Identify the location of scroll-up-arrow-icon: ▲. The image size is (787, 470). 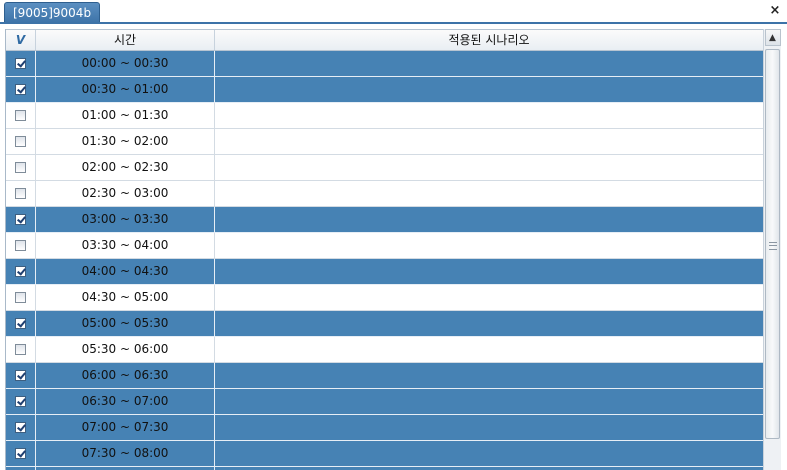
(772, 37).